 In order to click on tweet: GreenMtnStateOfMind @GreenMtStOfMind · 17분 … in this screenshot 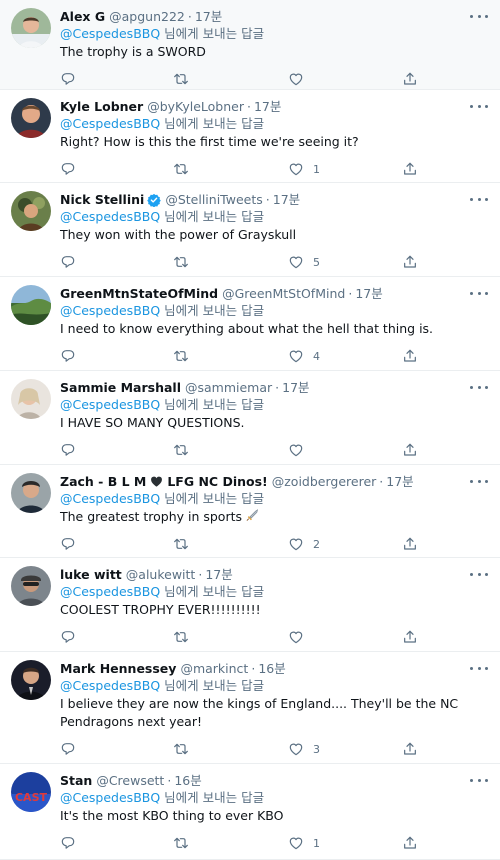, I will do `click(250, 324)`.